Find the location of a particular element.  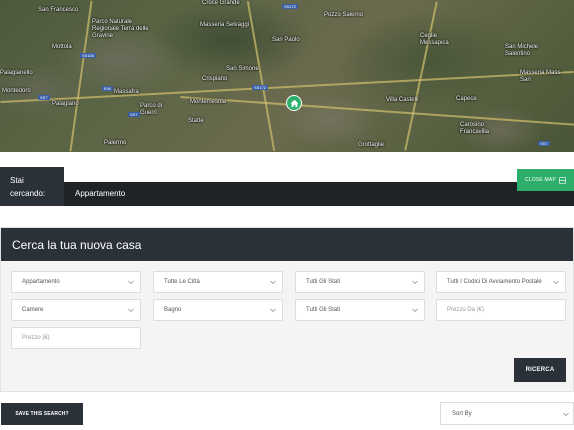

property-type-select: Appartamento is located at coordinates (76, 282).